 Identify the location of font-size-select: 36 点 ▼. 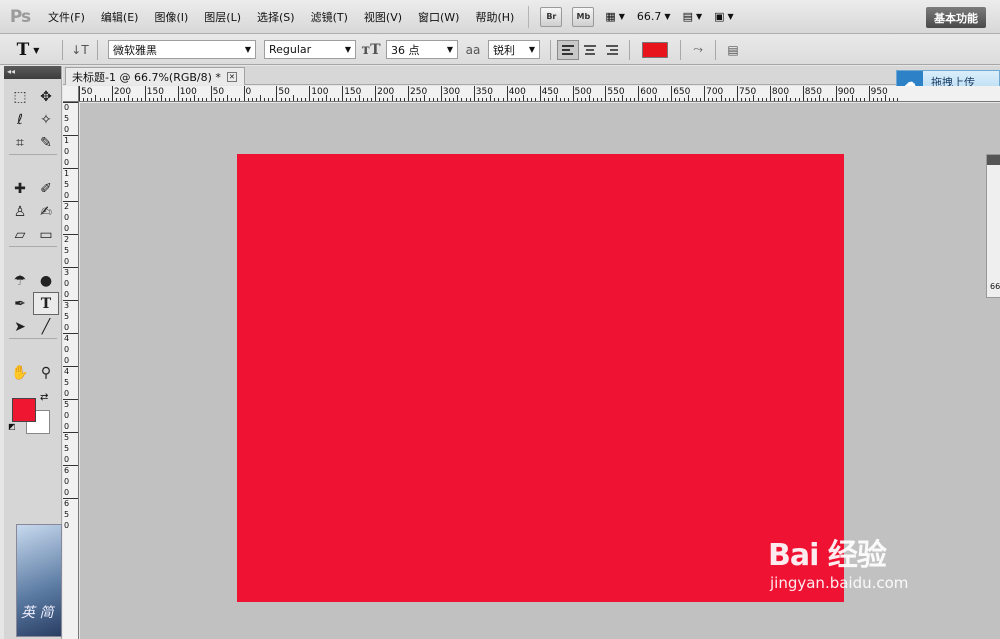
(422, 49).